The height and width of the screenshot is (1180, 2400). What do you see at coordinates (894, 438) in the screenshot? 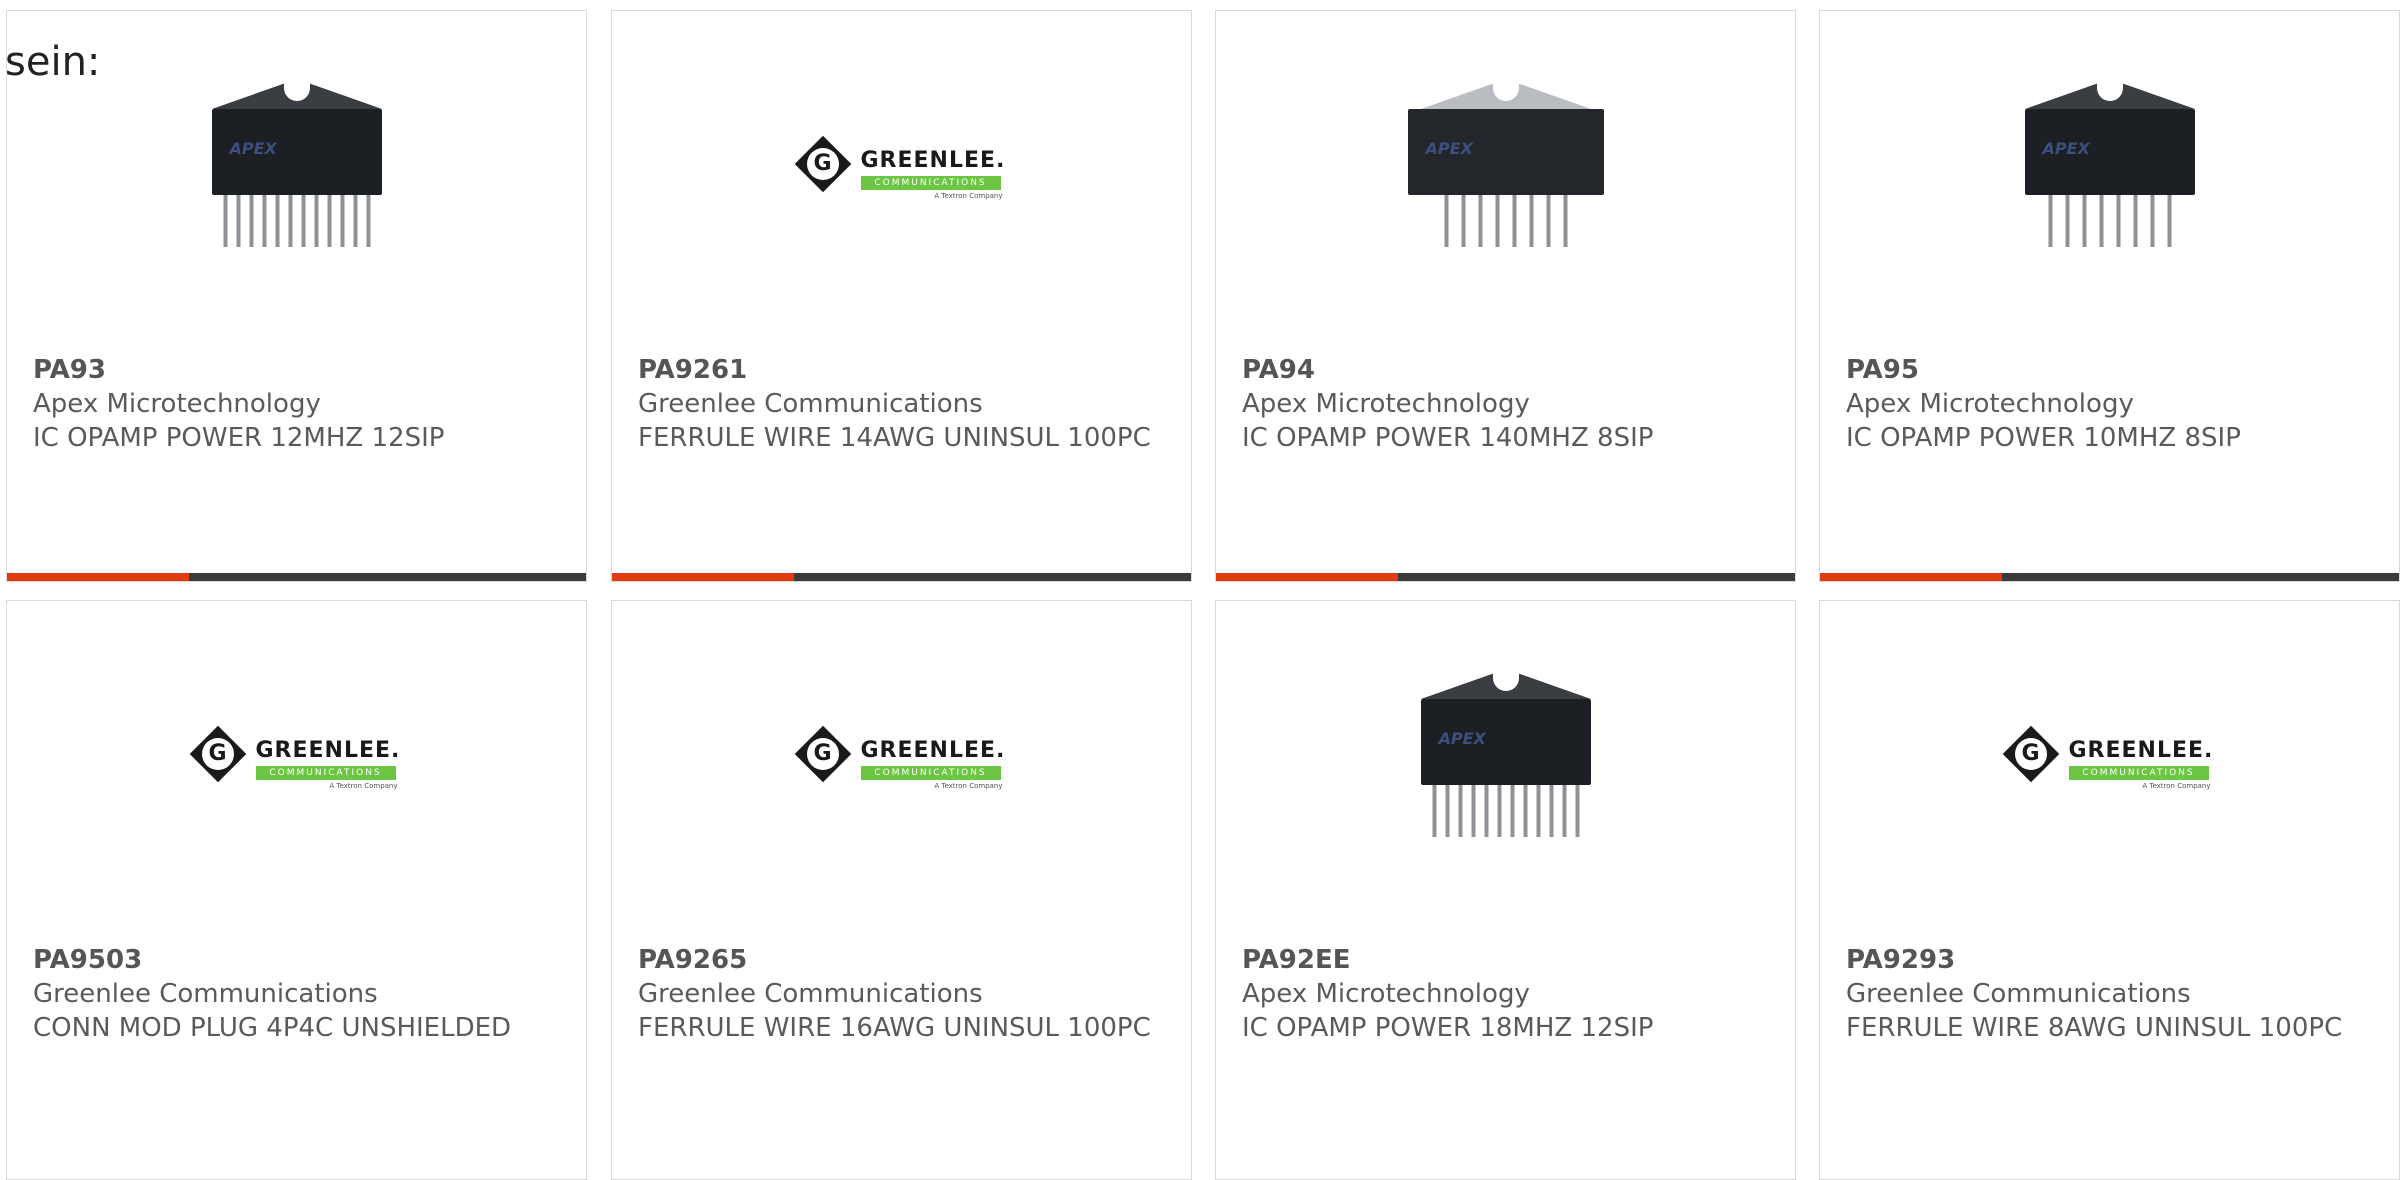
I see `description: FERRULE WIRE 14AWG UNINSUL 100PC` at bounding box center [894, 438].